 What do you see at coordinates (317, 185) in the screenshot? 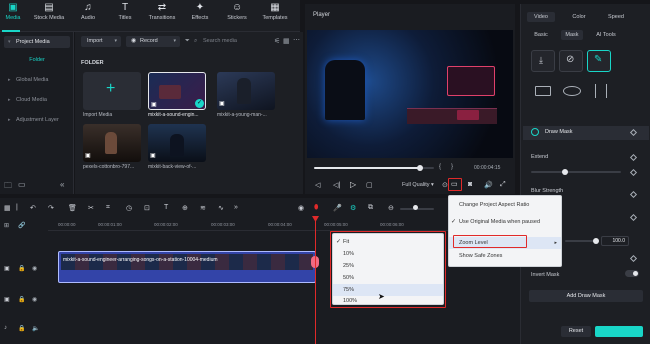
I see `prev-frame-icon: ◁` at bounding box center [317, 185].